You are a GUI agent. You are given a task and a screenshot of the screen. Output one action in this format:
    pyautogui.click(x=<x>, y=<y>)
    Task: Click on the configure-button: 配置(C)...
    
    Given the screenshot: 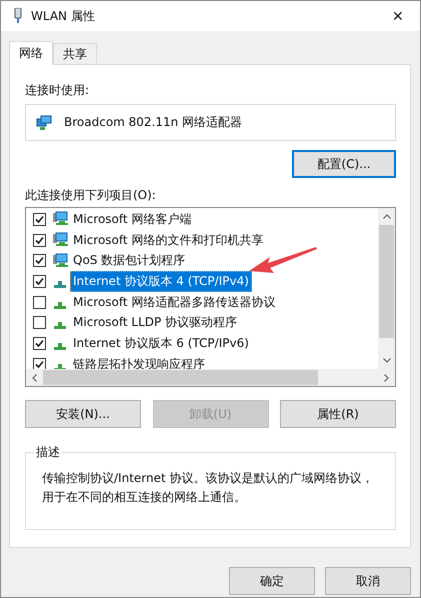 What is the action you would take?
    pyautogui.click(x=344, y=164)
    